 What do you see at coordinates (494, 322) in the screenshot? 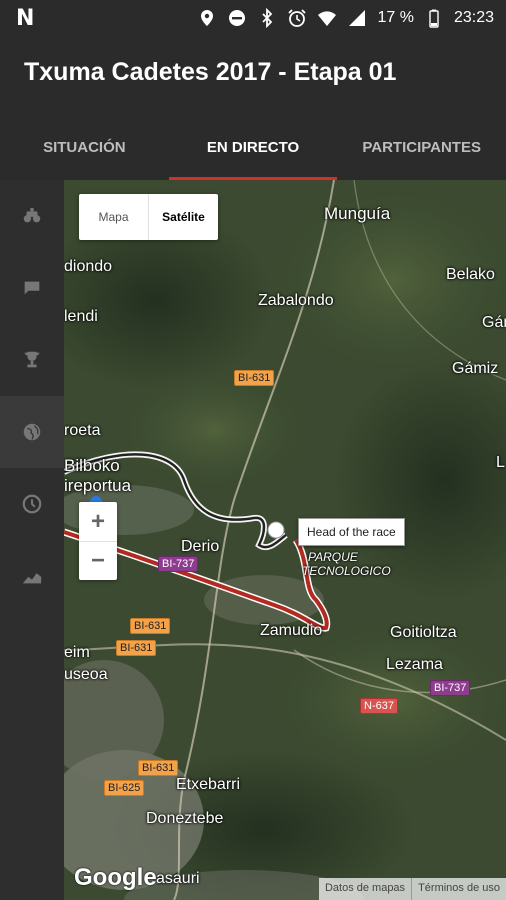
I see `place-gam: Gám` at bounding box center [494, 322].